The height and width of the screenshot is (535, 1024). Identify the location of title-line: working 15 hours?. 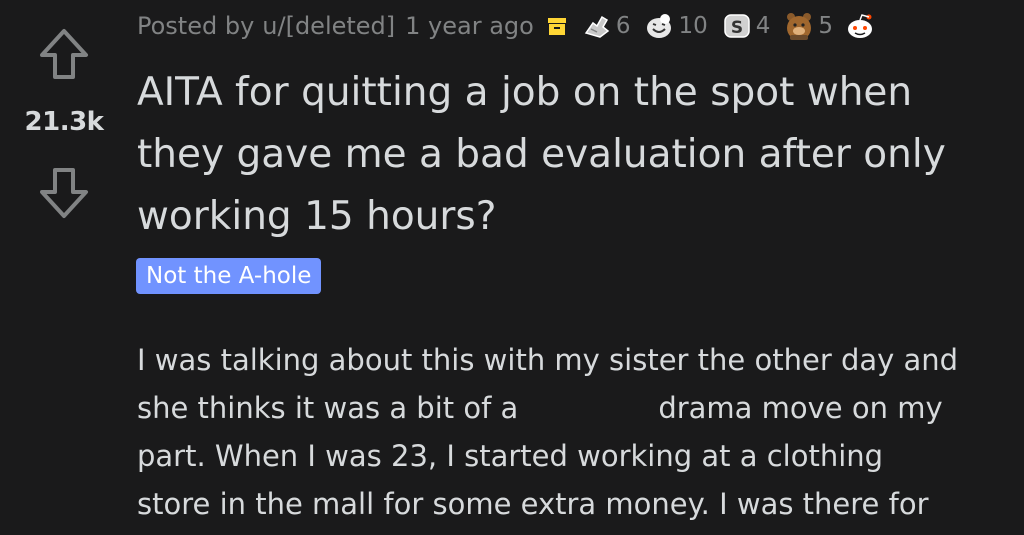
(317, 216).